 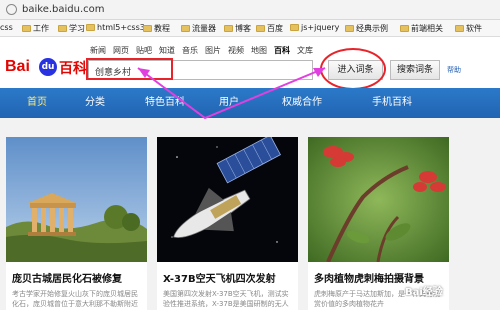 I want to click on menu-mobile: 手机百科, so click(x=392, y=103).